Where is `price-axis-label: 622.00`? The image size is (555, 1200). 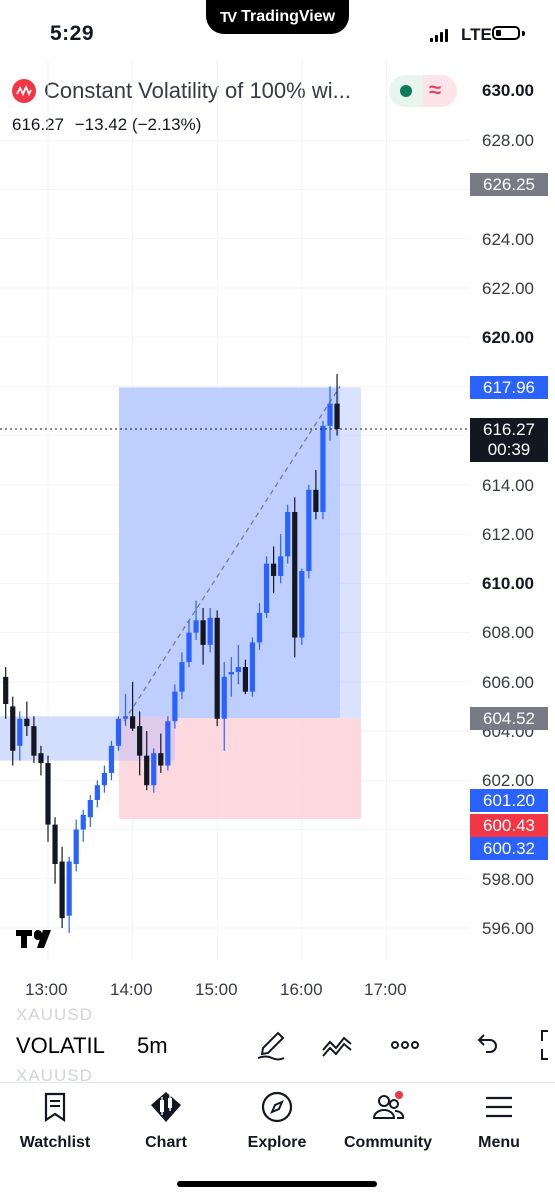
price-axis-label: 622.00 is located at coordinates (508, 288).